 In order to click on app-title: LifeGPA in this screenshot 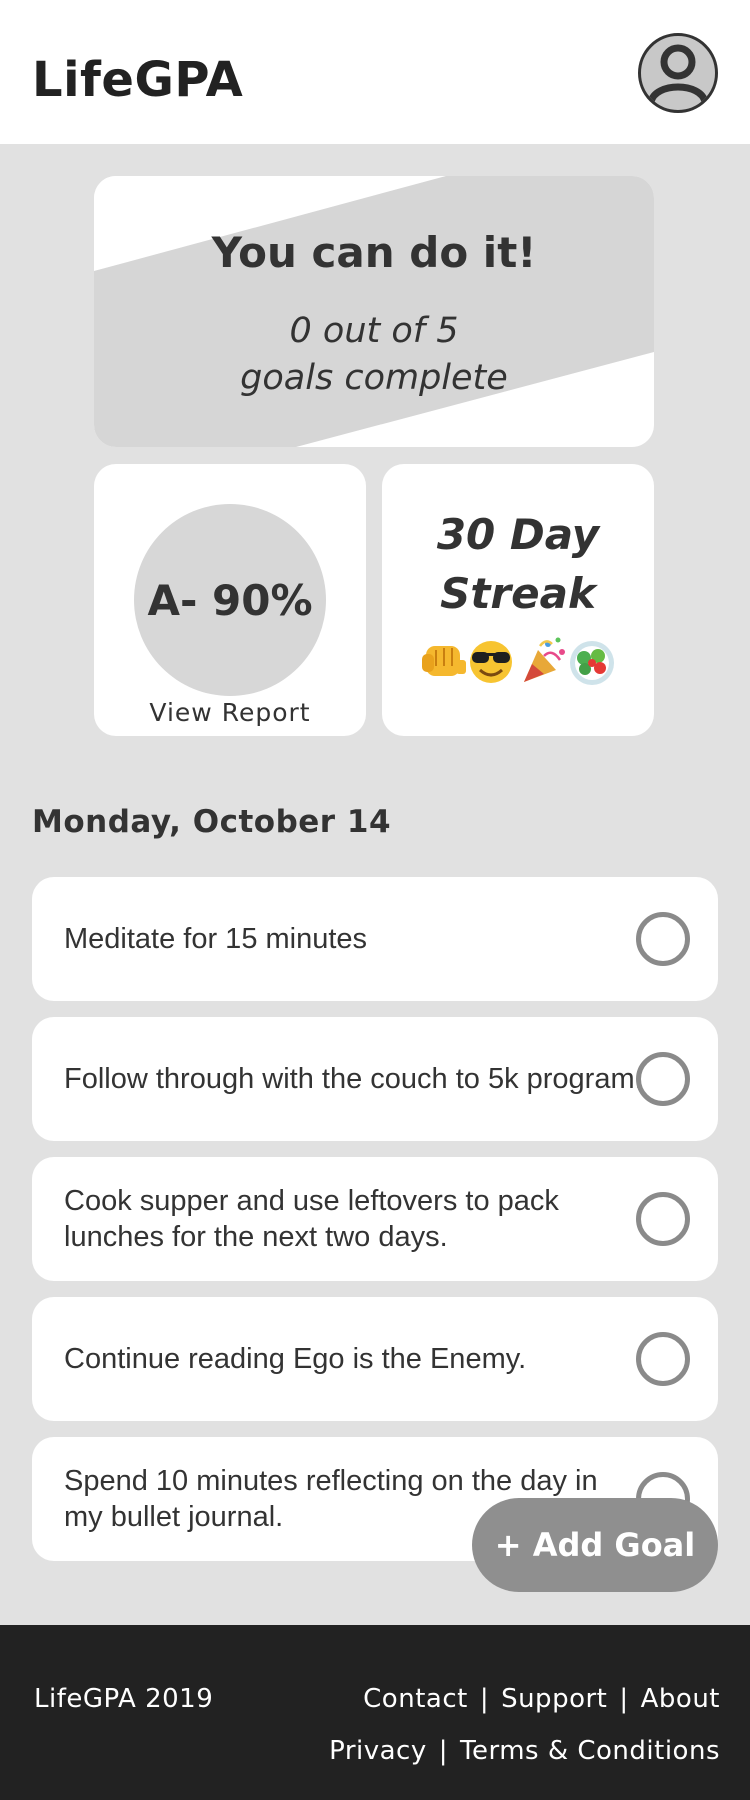, I will do `click(138, 80)`.